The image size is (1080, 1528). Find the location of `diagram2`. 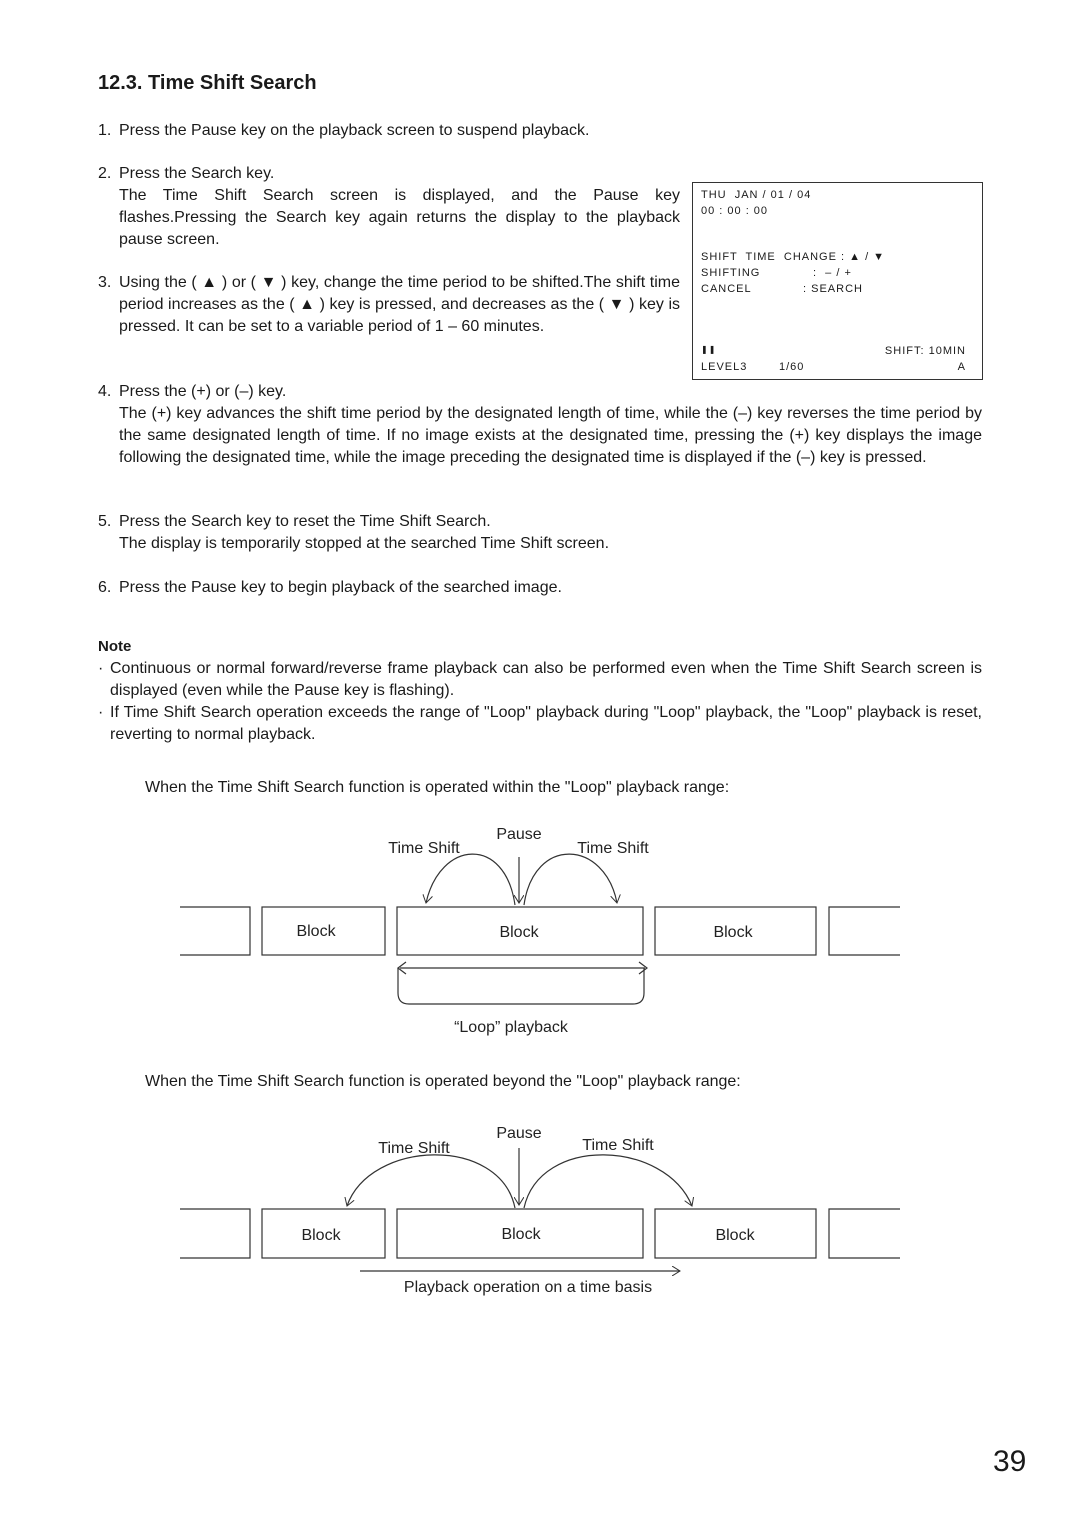

diagram2 is located at coordinates (540, 1209).